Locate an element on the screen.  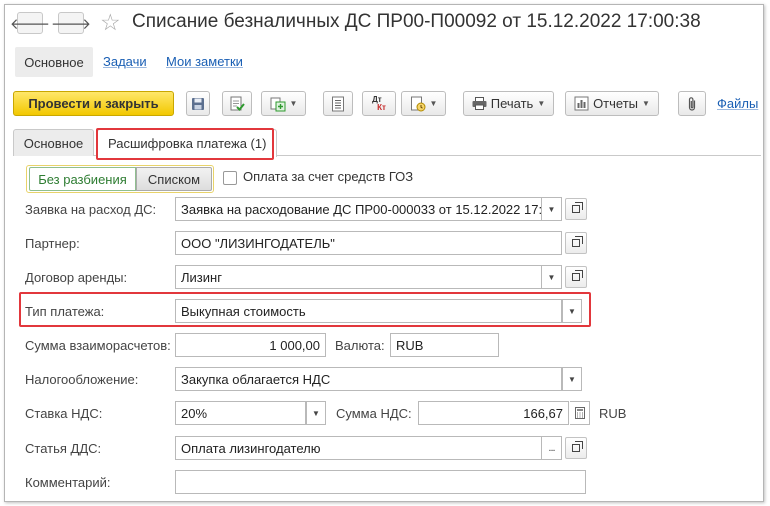
taxation-select: Закупка облагается НДС is located at coordinates (368, 379).